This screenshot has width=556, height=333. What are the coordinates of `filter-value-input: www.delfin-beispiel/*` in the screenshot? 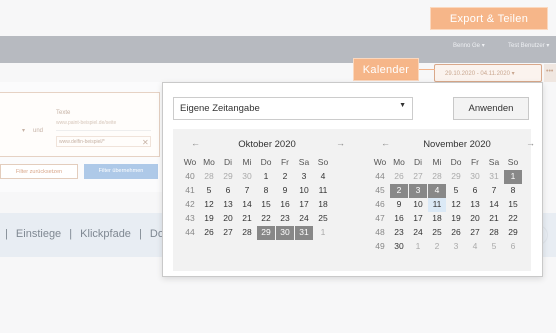 It's located at (103, 141).